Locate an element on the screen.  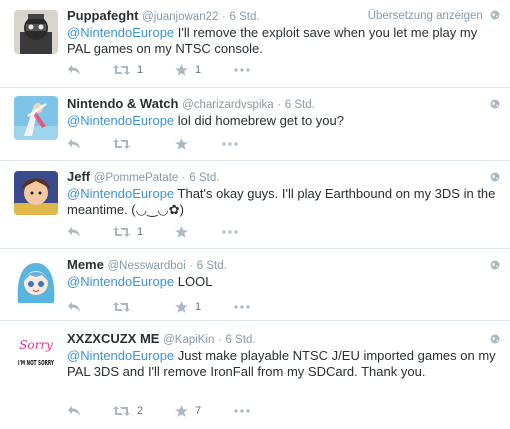
username: @PommePatate is located at coordinates (136, 178).